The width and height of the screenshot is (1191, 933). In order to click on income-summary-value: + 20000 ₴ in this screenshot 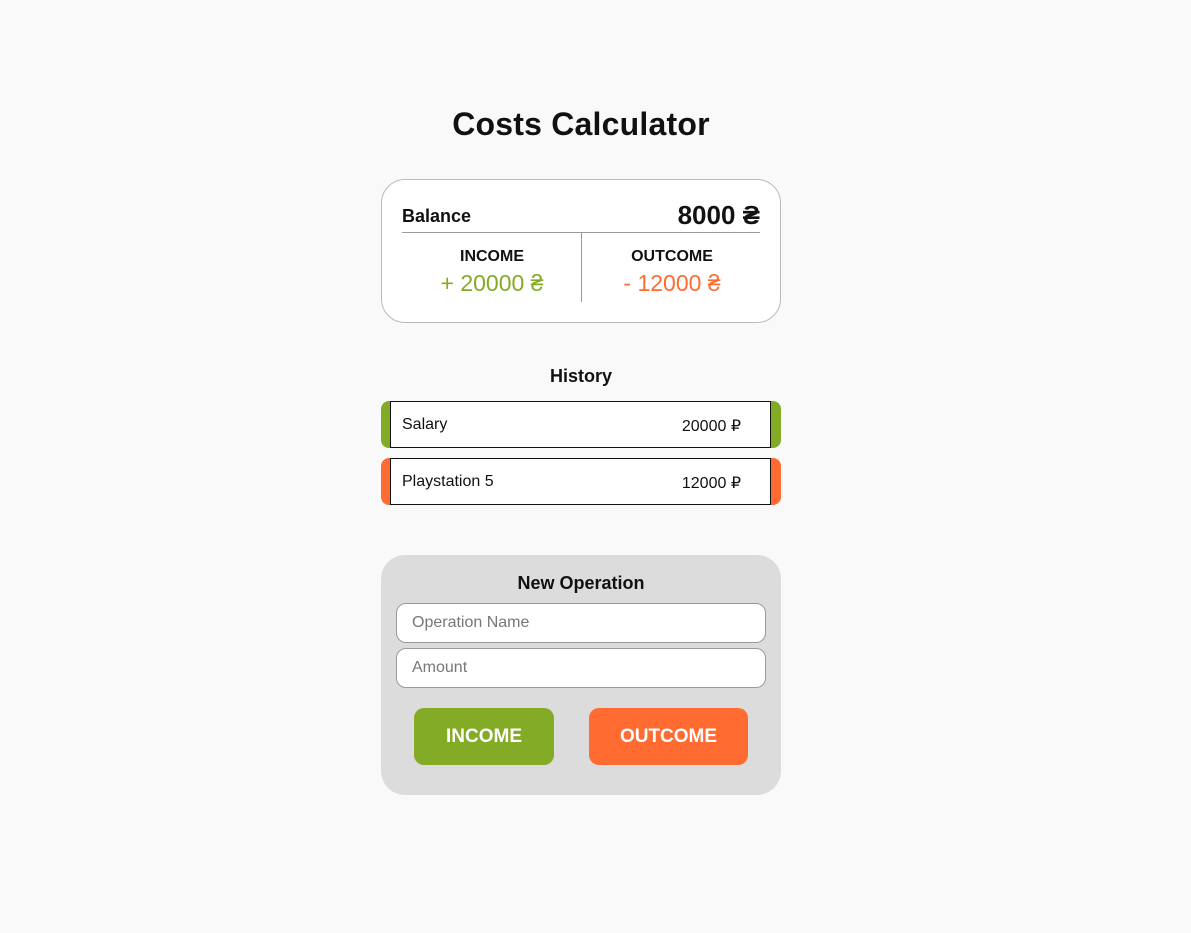, I will do `click(492, 283)`.